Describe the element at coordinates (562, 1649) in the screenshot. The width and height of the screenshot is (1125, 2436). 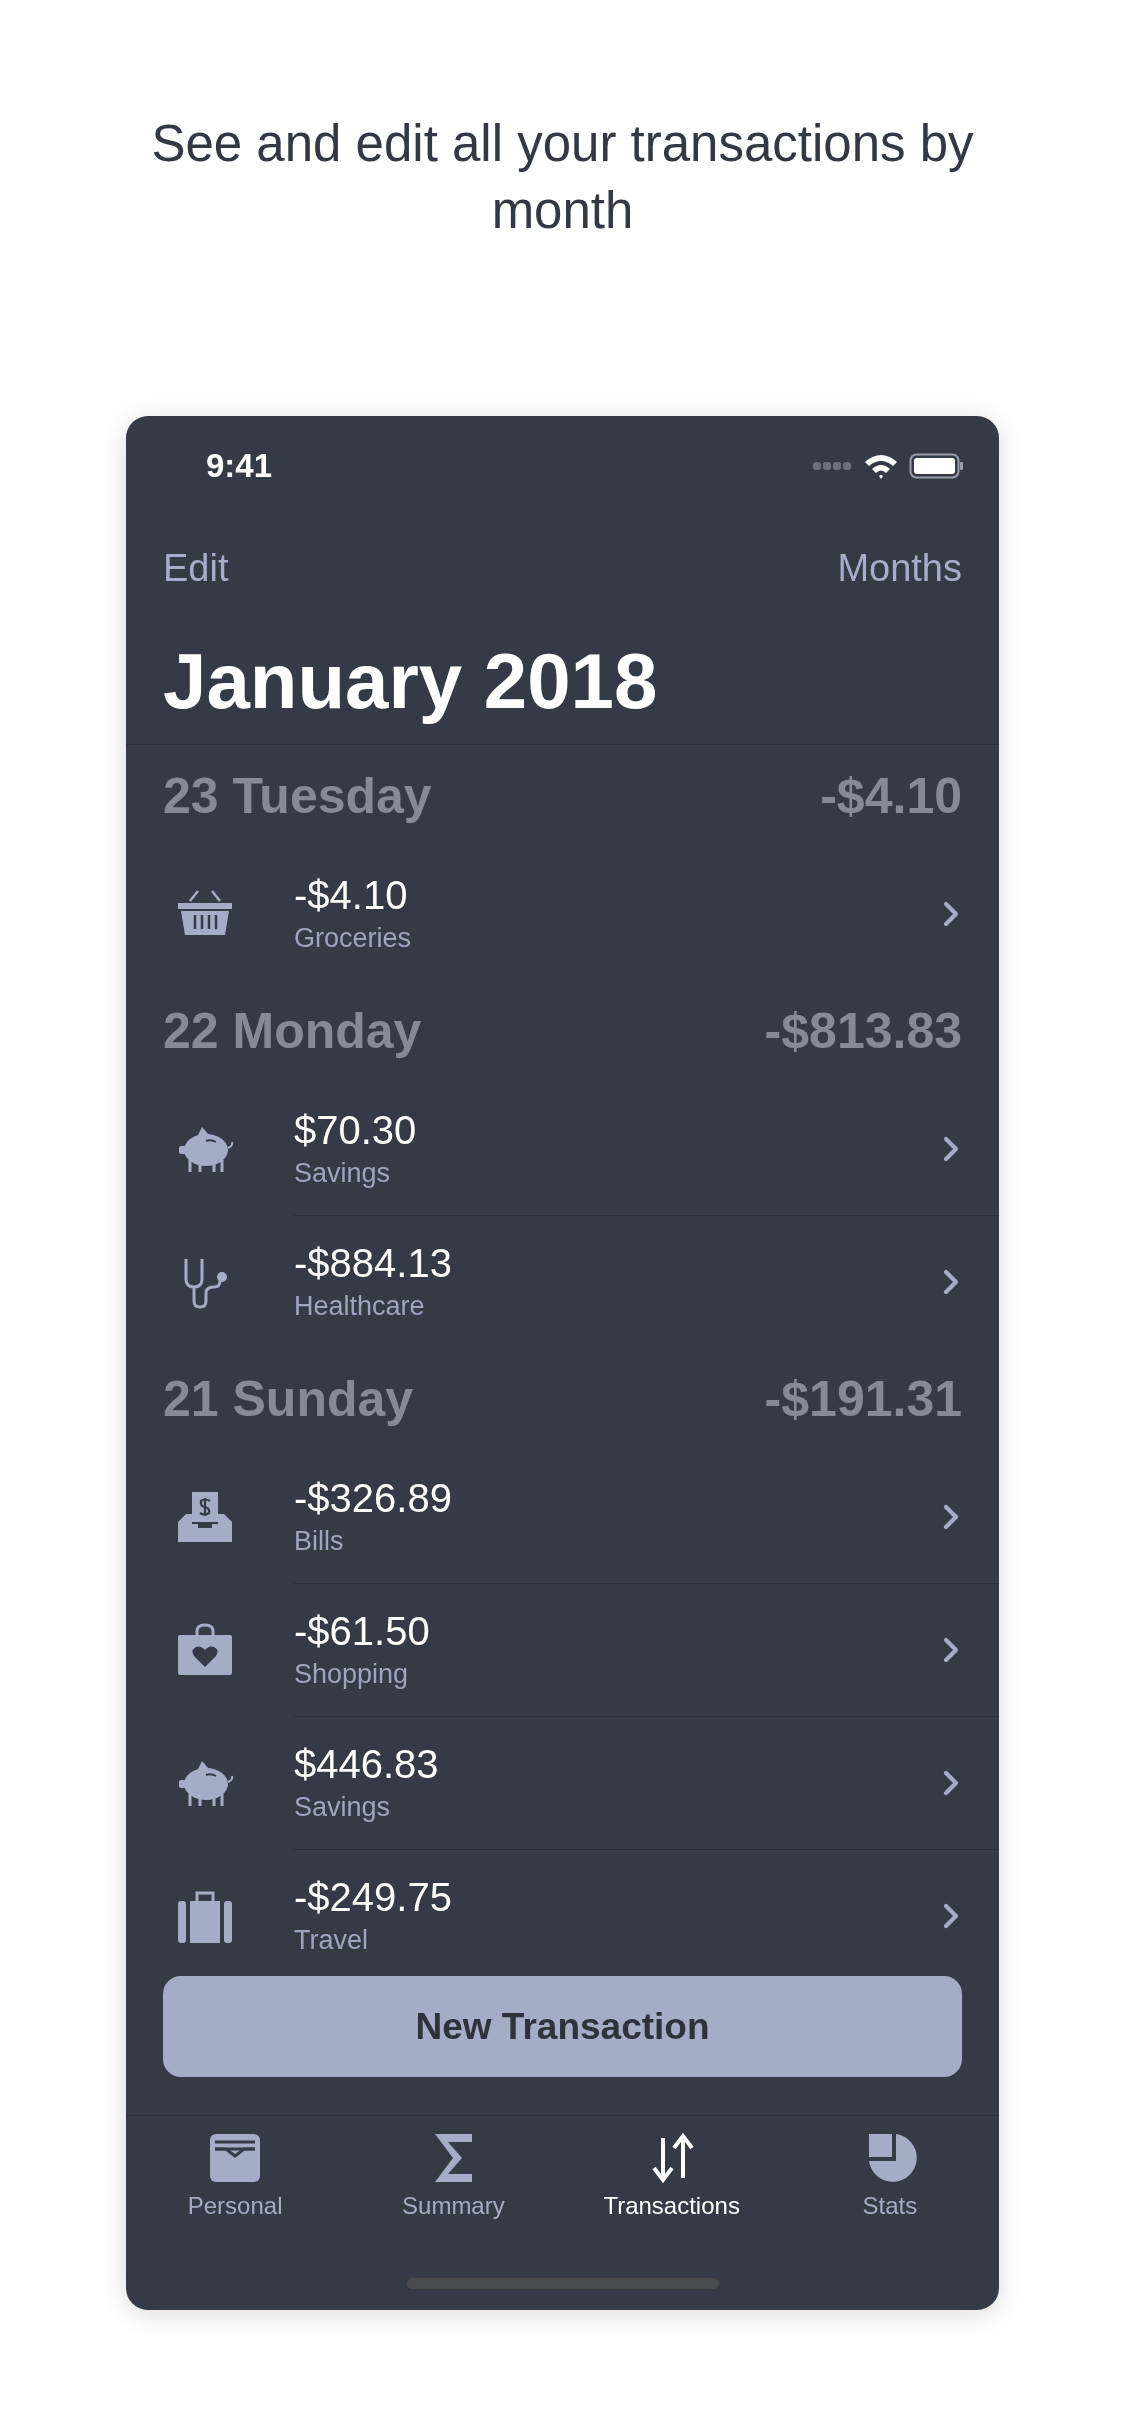
I see `transaction-row: -$61.50 Shopping` at that location.